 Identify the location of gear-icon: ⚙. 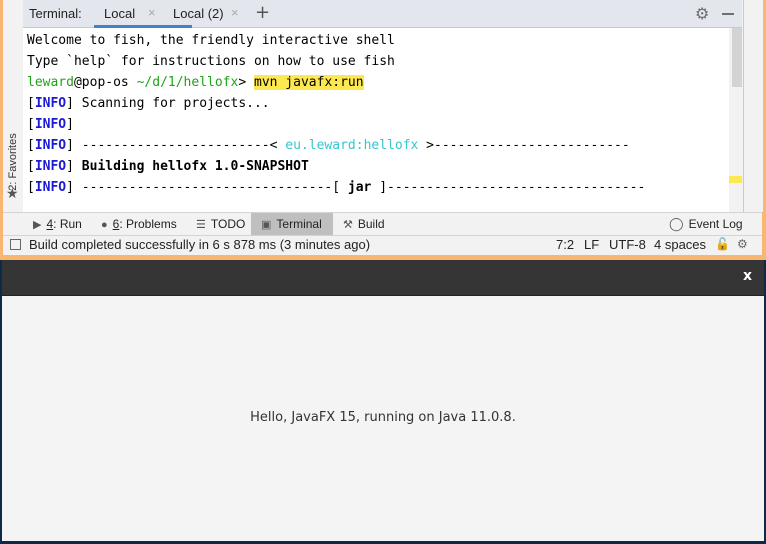
(702, 13).